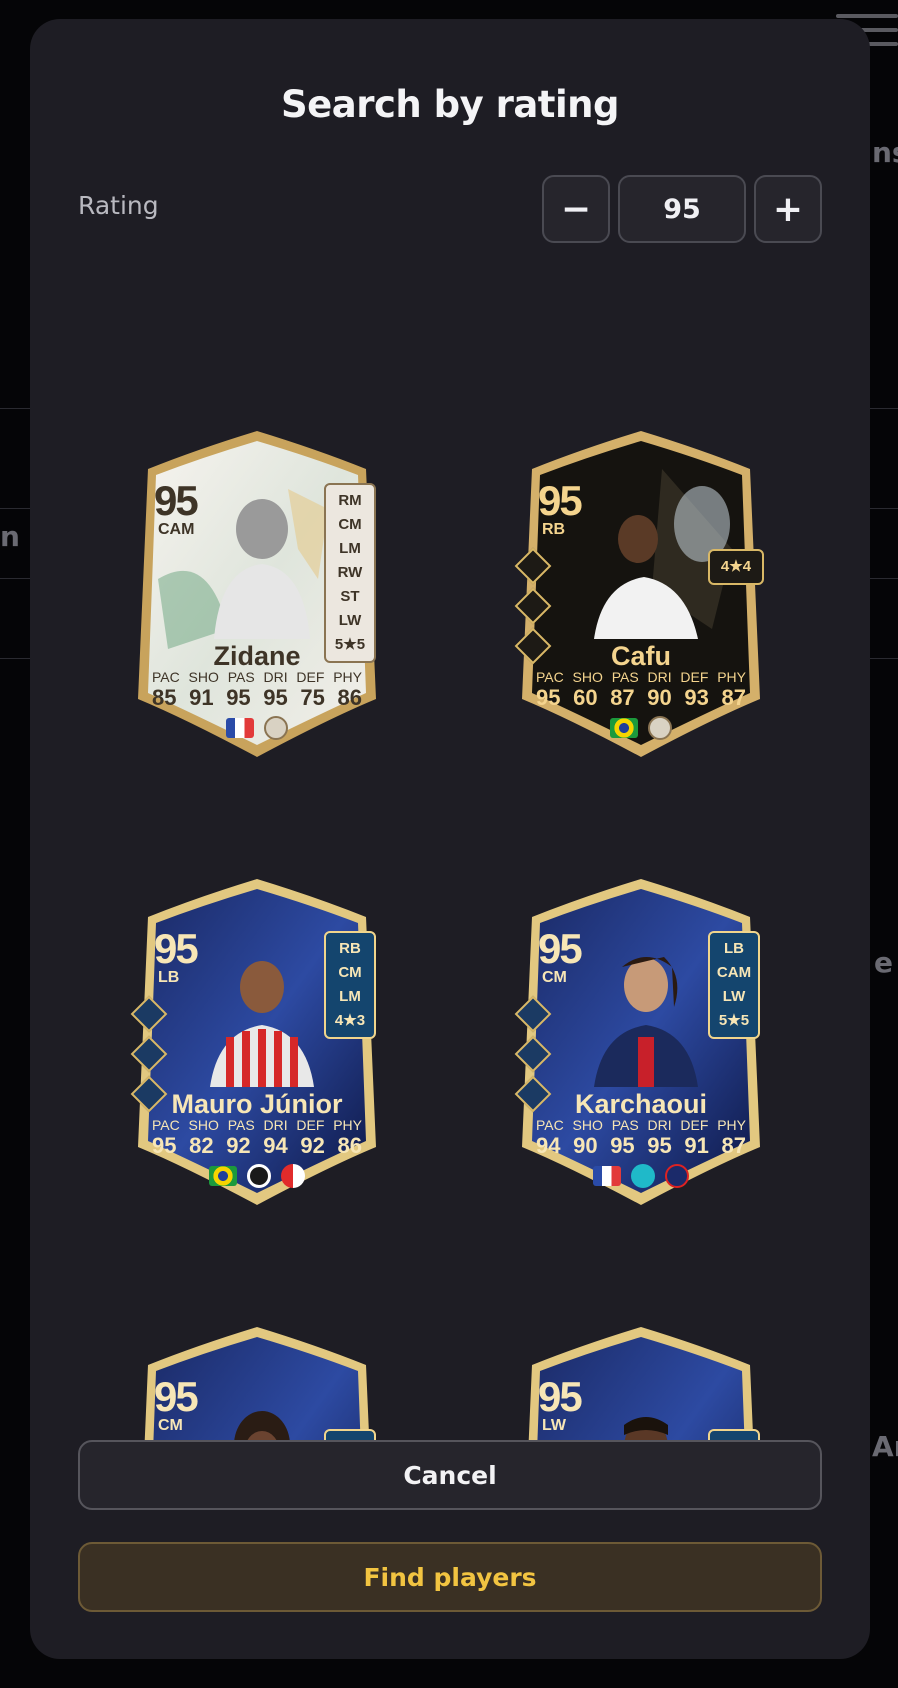 Image resolution: width=898 pixels, height=1688 pixels. Describe the element at coordinates (734, 985) in the screenshot. I see `alternate-positions: LB CAM LW 5★5` at that location.